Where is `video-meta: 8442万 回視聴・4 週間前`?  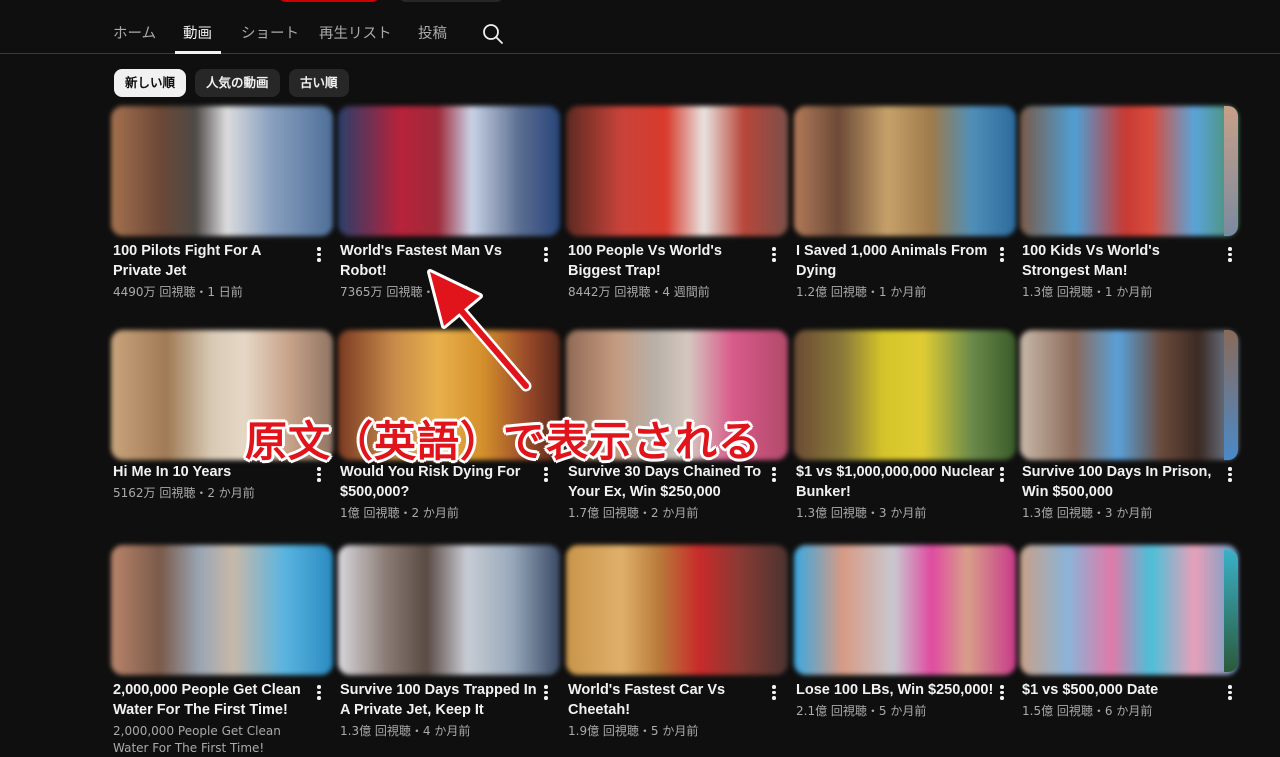
video-meta: 8442万 回視聴・4 週間前 is located at coordinates (639, 292).